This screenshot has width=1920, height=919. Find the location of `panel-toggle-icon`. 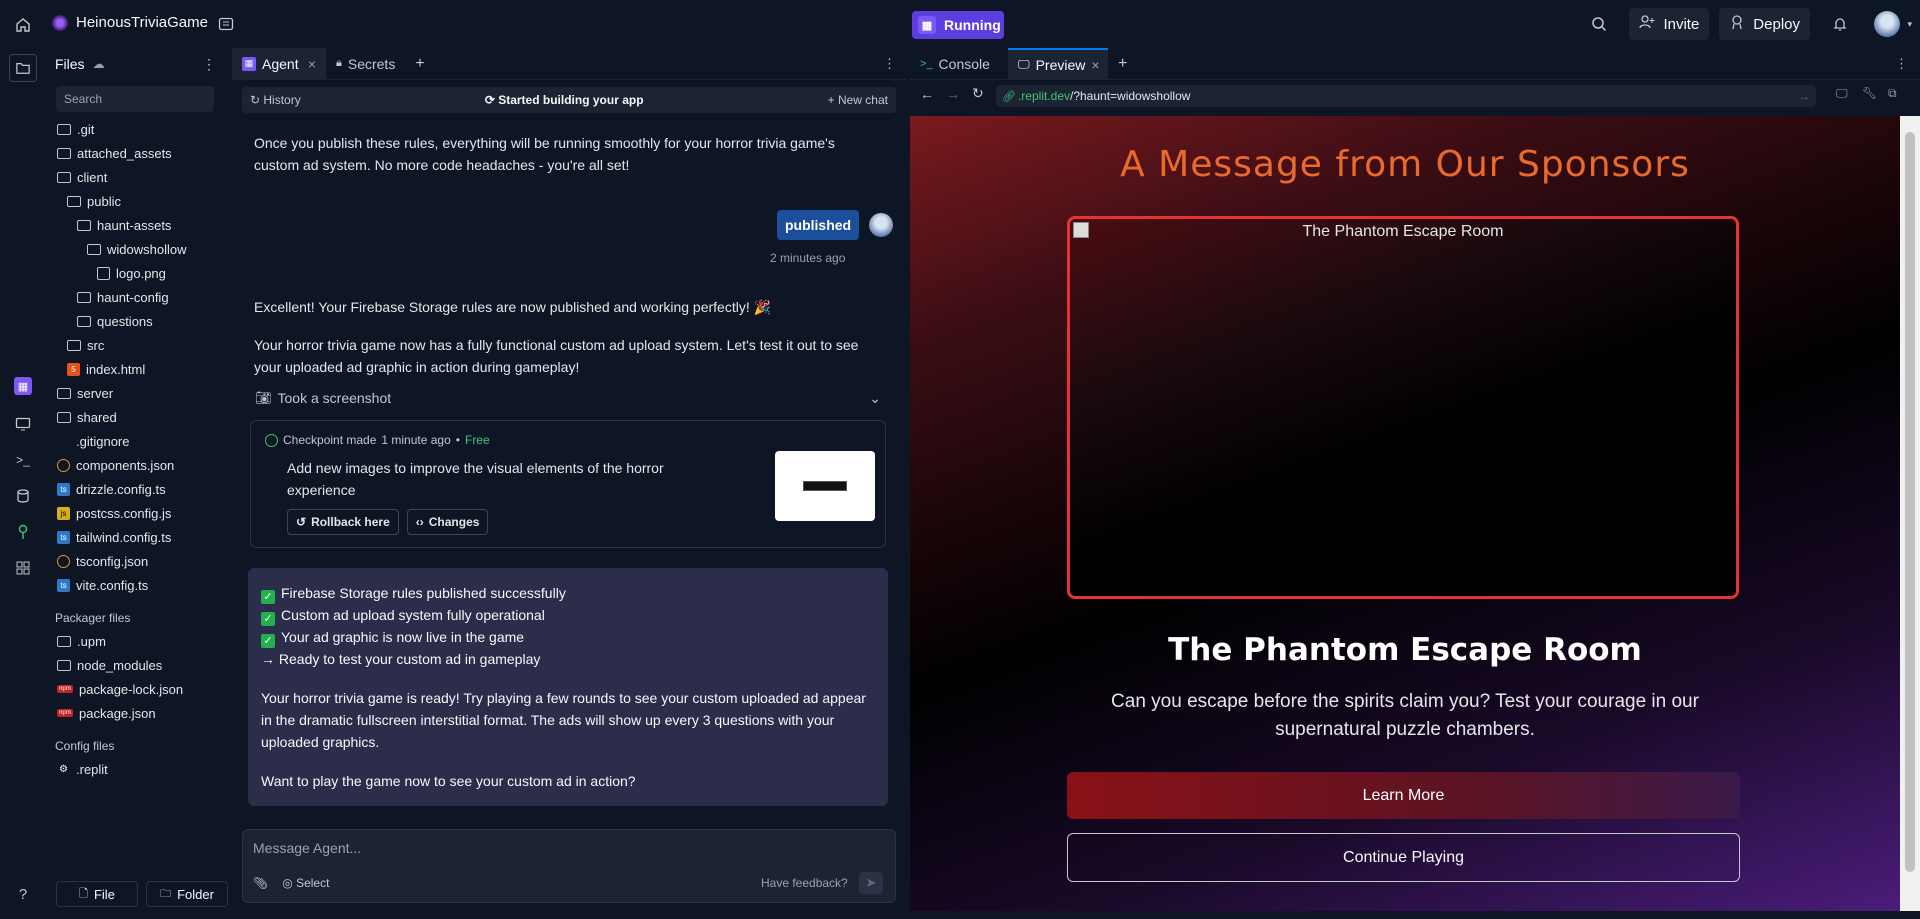

panel-toggle-icon is located at coordinates (226, 24).